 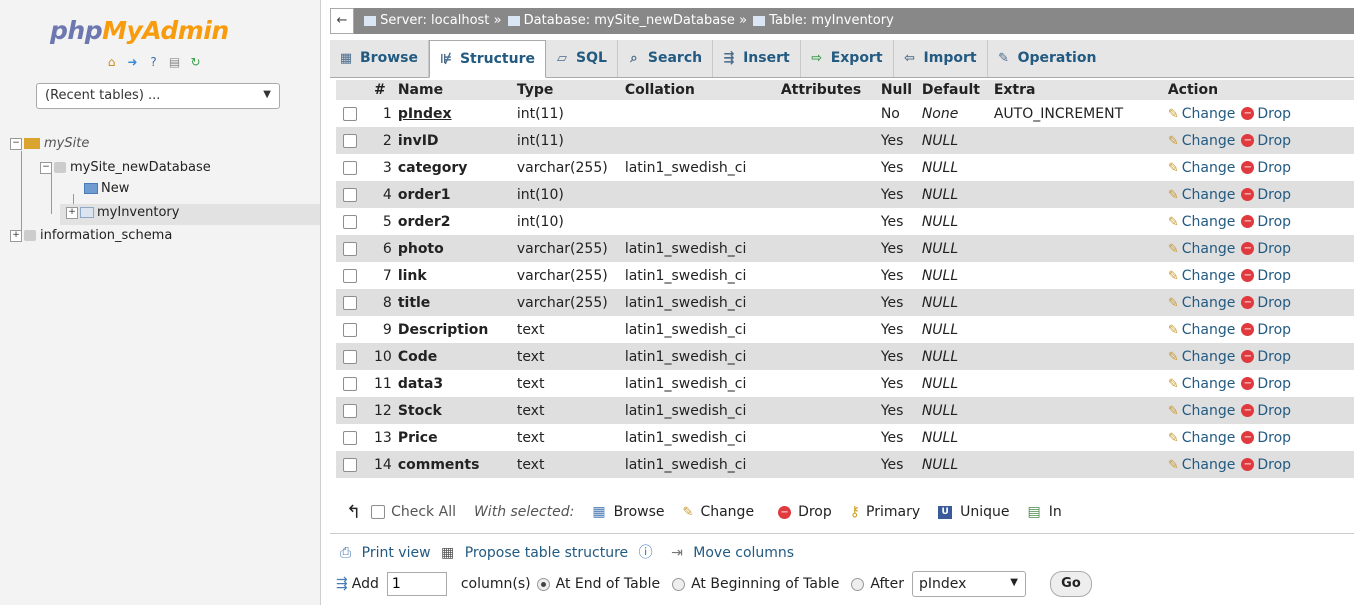 What do you see at coordinates (342, 21) in the screenshot?
I see `back-arrow-icon: ←` at bounding box center [342, 21].